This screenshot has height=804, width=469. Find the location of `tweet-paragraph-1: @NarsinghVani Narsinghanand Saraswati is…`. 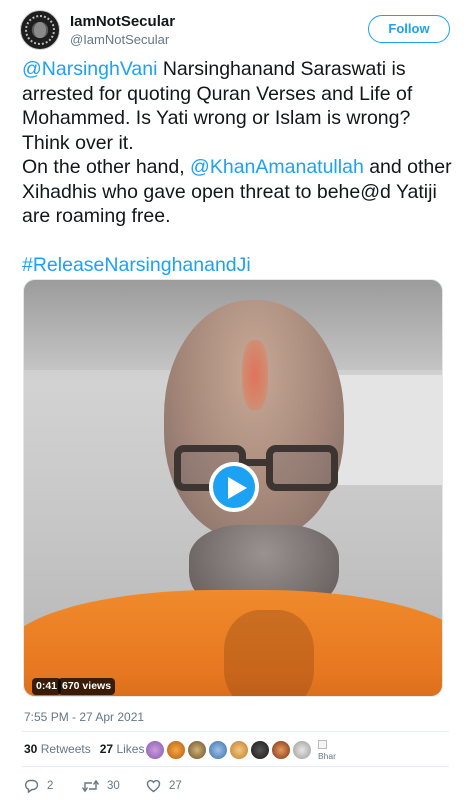

tweet-paragraph-1: @NarsinghVani Narsinghanand Saraswati is… is located at coordinates (237, 106).